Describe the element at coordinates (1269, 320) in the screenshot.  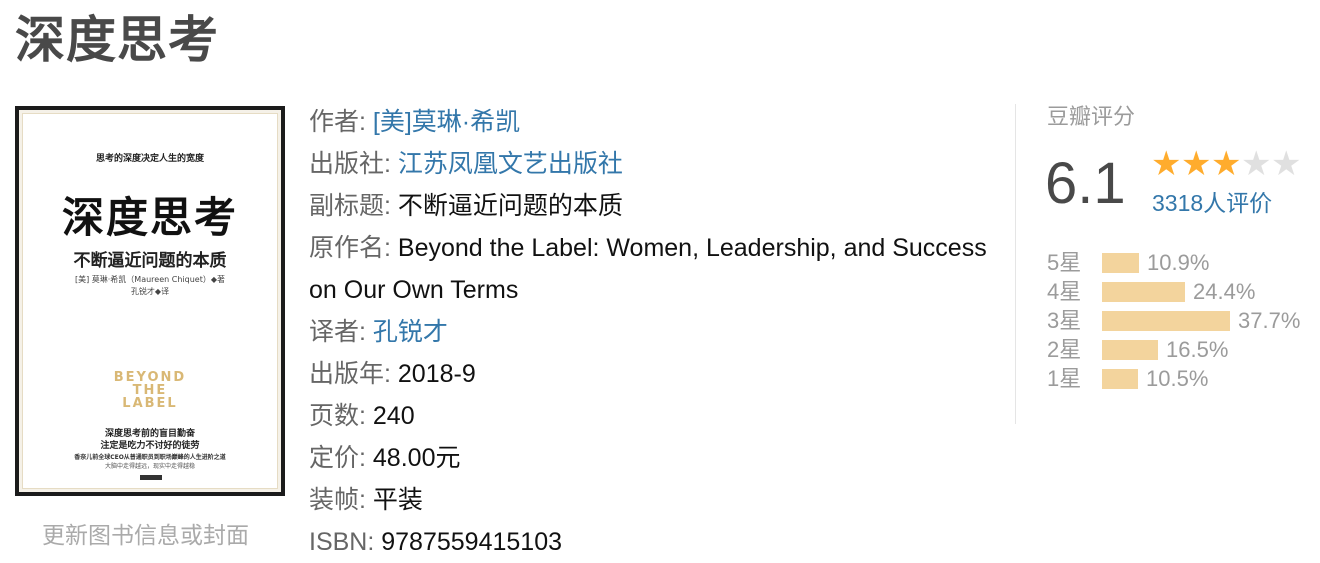
I see `rating-percent: 37.7%` at that location.